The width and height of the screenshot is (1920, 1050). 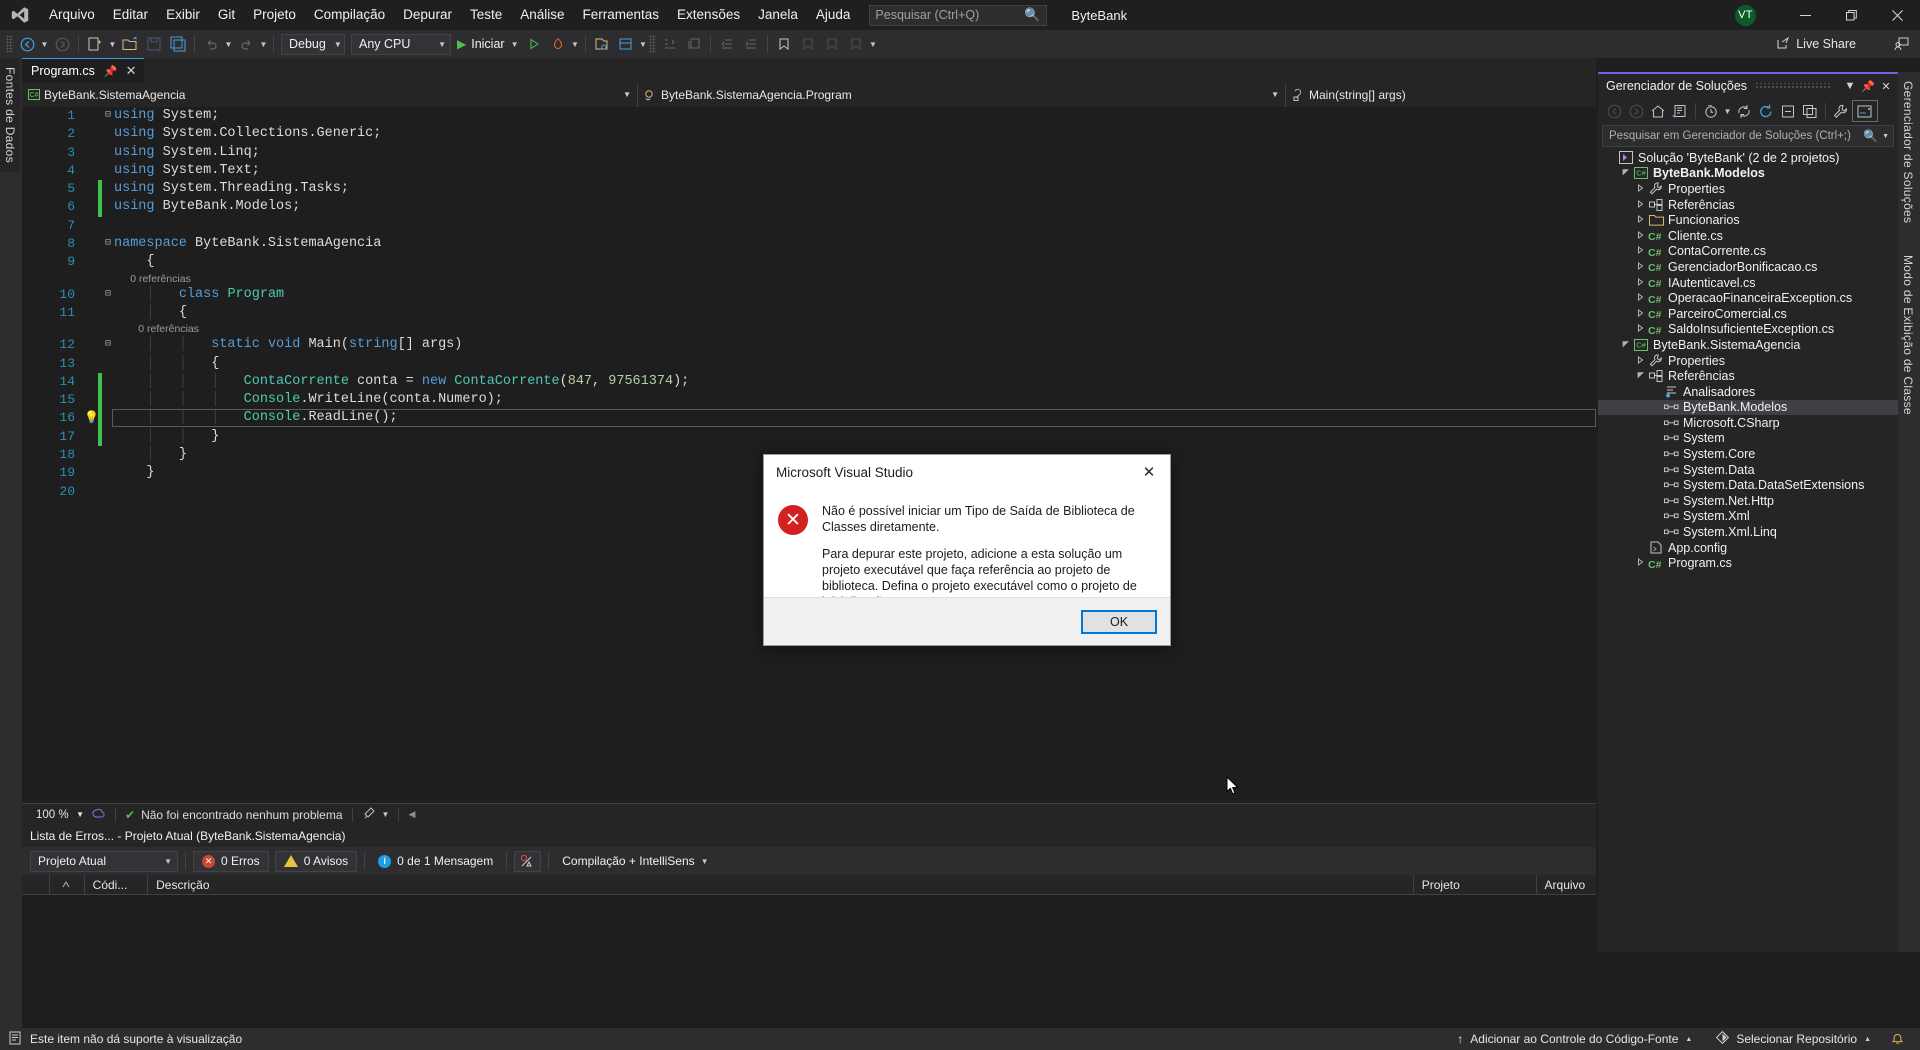 What do you see at coordinates (962, 94) in the screenshot?
I see `navbar-type-combo: ByteBank.SistemaAgencia.Program ▼` at bounding box center [962, 94].